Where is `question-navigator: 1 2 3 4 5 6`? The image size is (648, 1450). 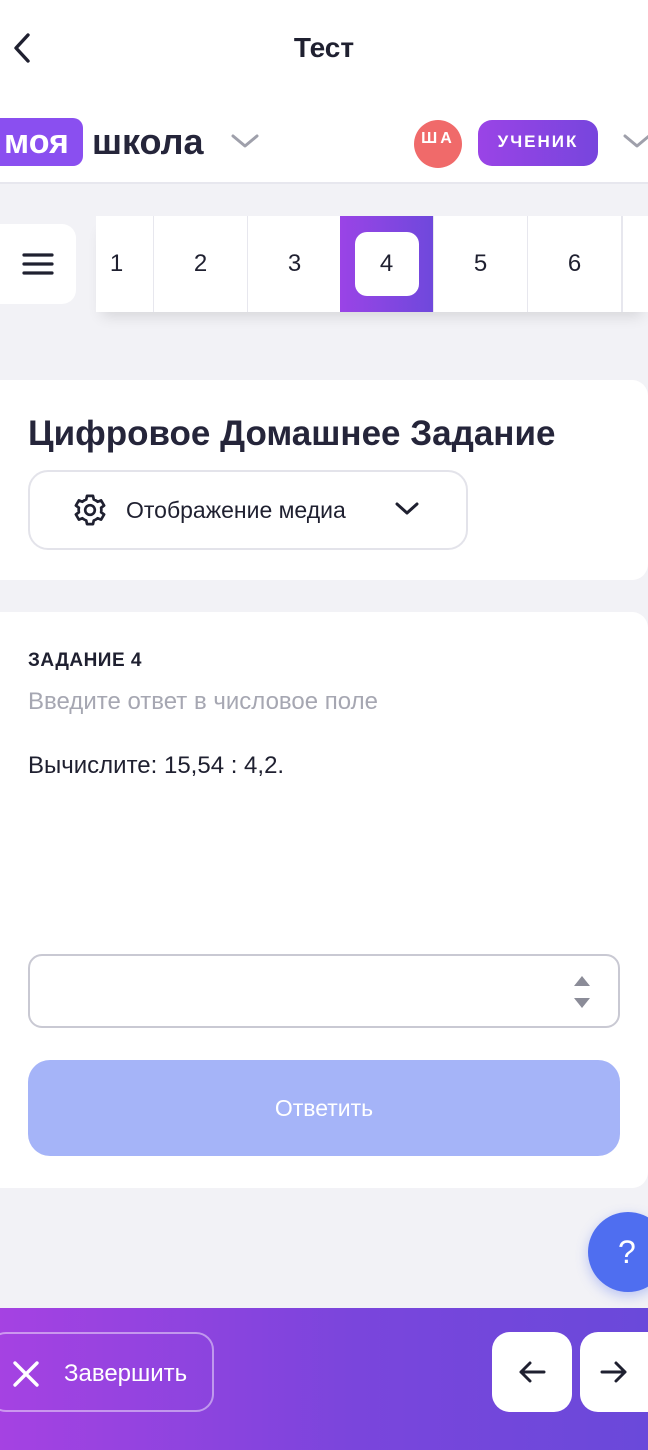
question-navigator: 1 2 3 4 5 6 is located at coordinates (372, 264).